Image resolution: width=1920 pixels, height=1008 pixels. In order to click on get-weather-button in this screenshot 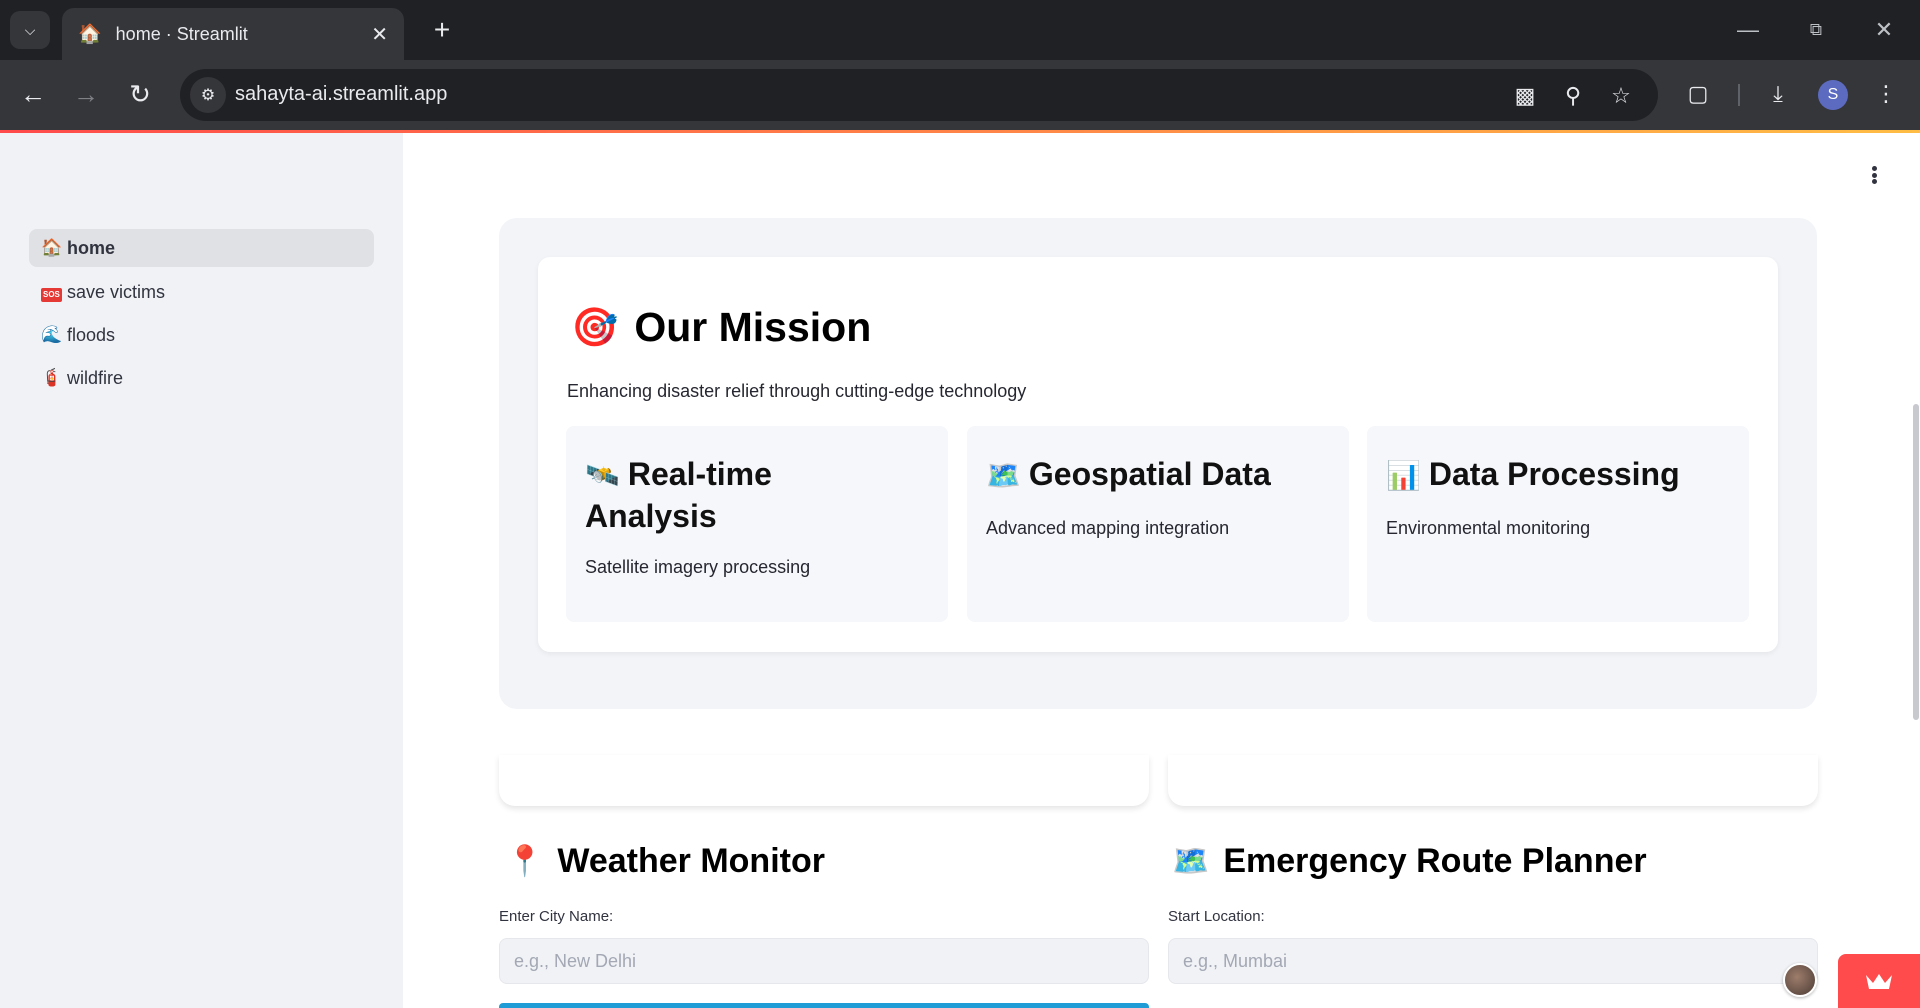, I will do `click(824, 1005)`.